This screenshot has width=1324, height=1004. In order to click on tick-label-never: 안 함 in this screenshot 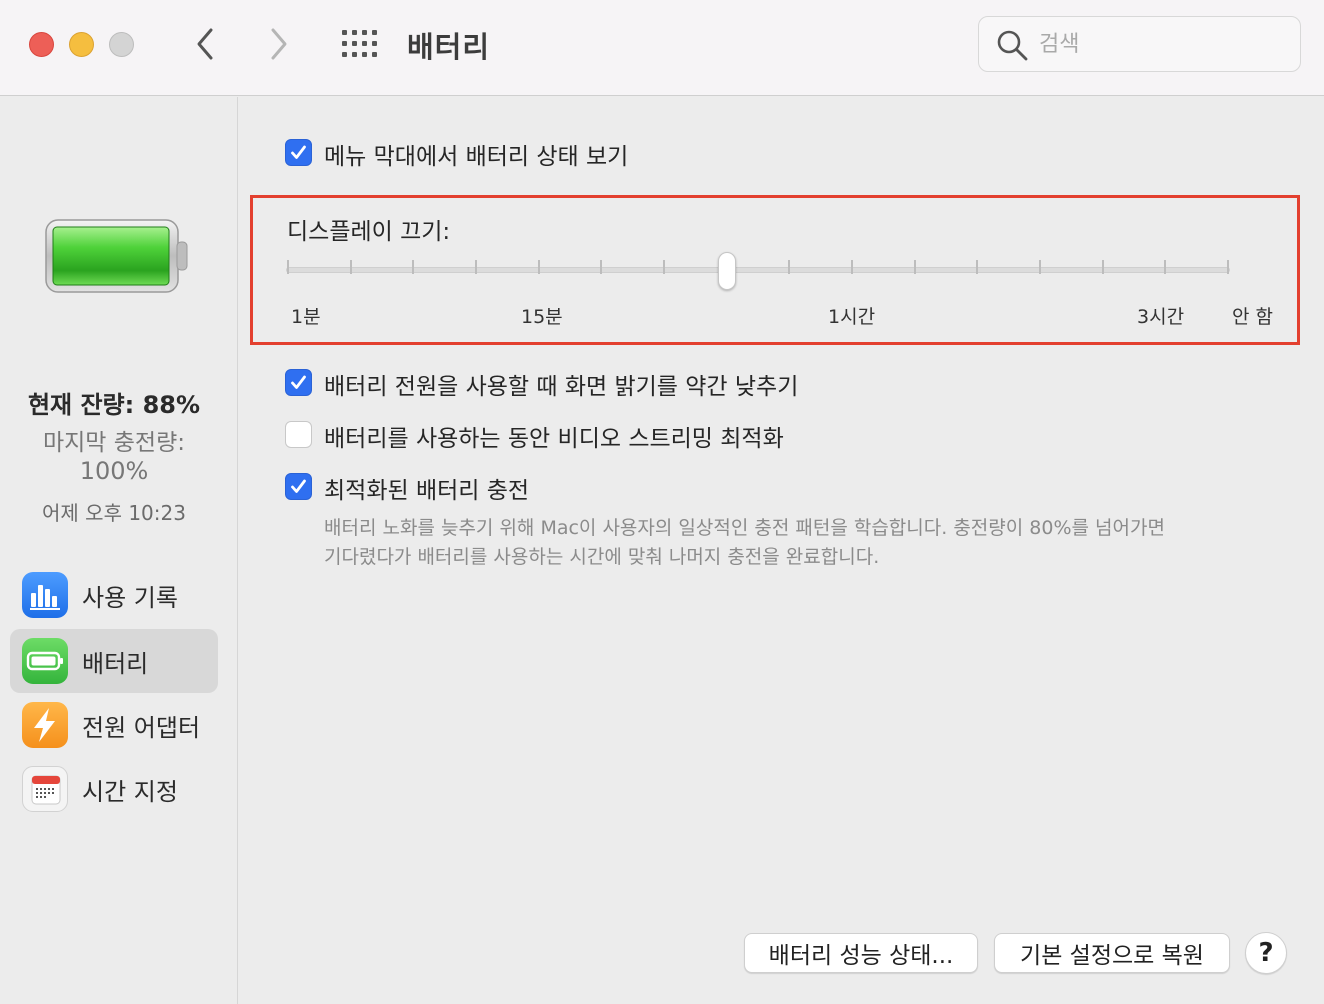, I will do `click(1252, 317)`.